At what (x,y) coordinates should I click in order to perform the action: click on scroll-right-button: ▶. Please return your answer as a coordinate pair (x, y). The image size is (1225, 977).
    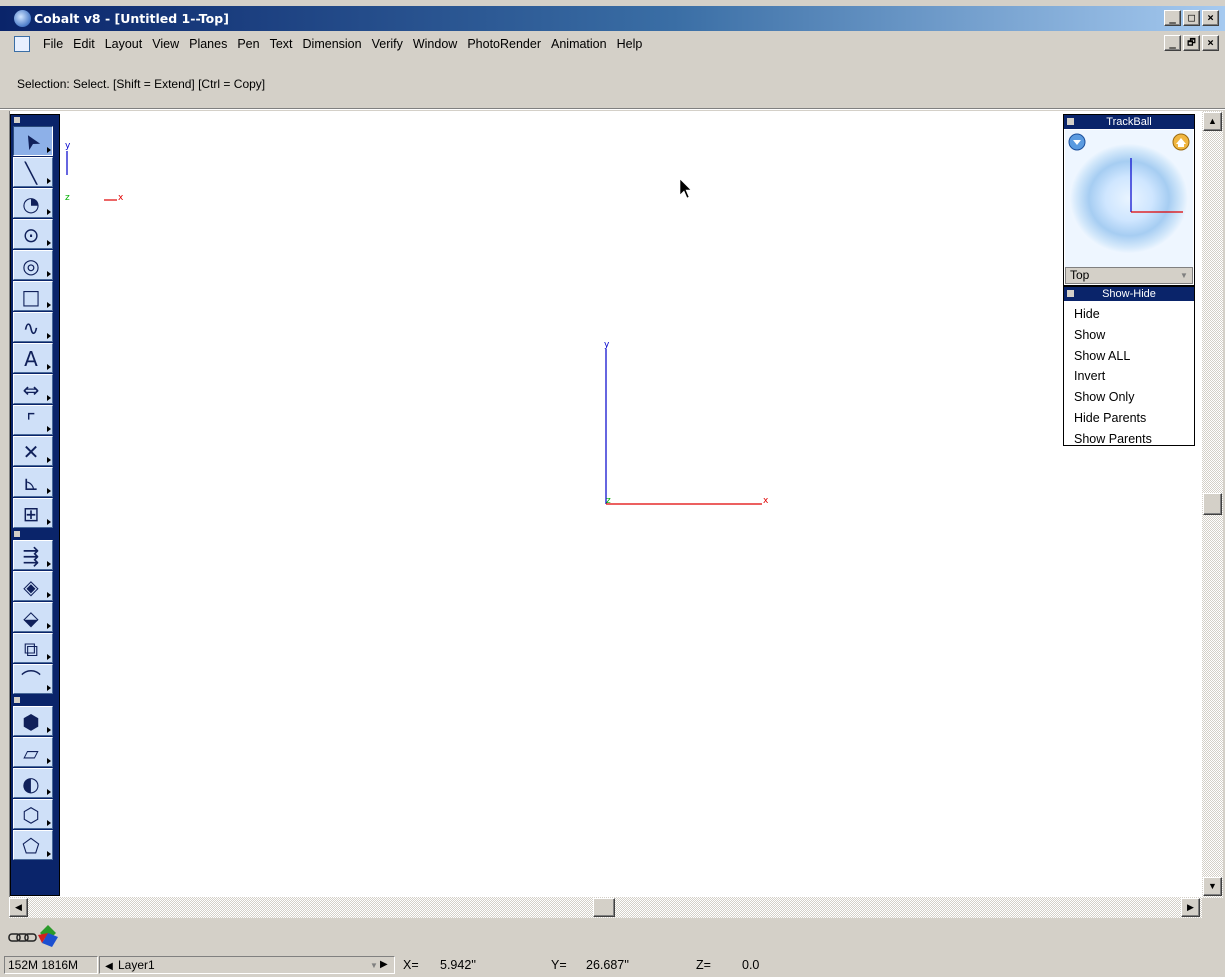
    Looking at the image, I should click on (1190, 907).